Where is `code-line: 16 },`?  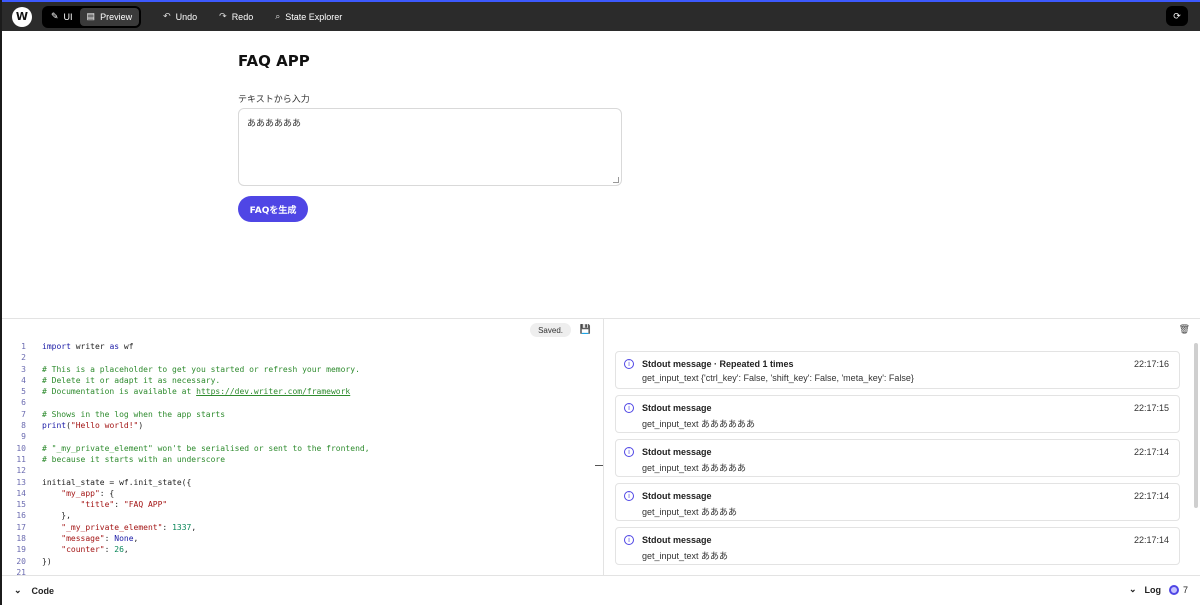 code-line: 16 }, is located at coordinates (298, 515).